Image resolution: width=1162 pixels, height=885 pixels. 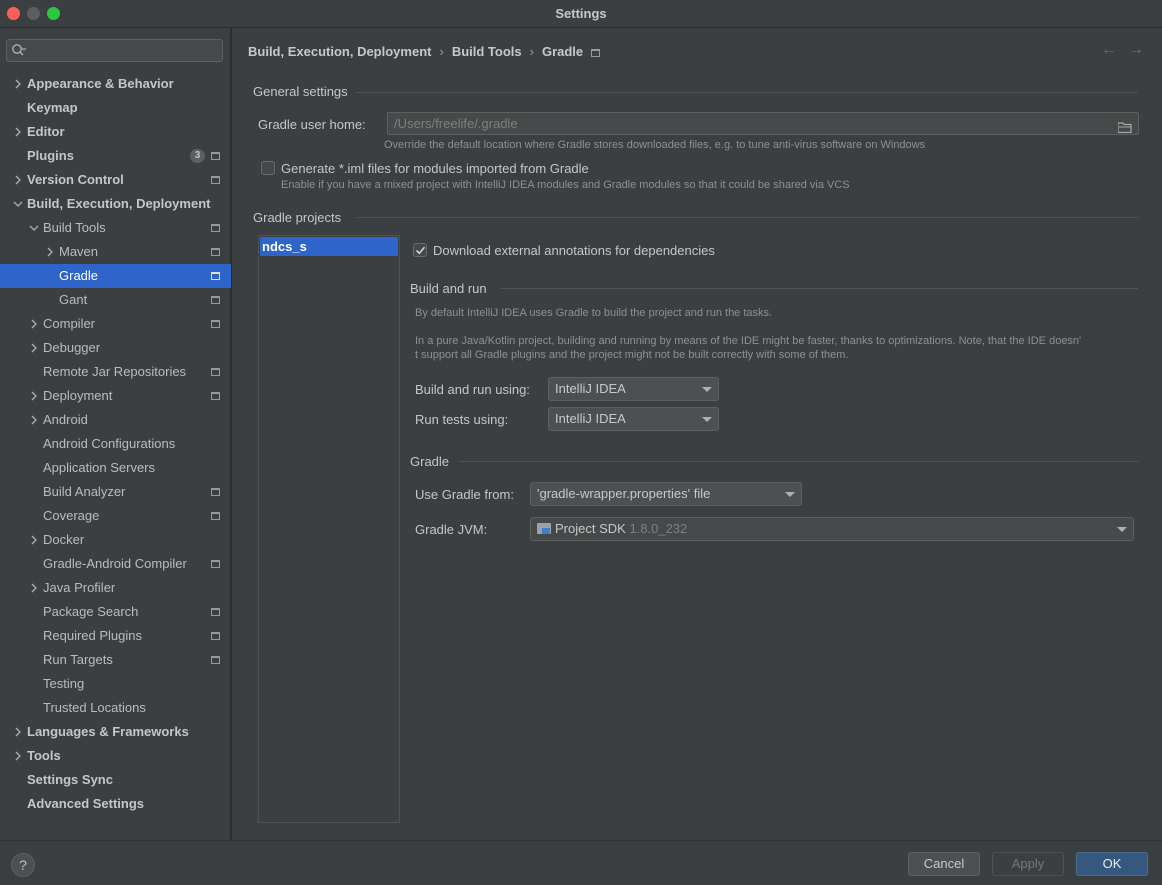 What do you see at coordinates (312, 124) in the screenshot?
I see `gradle-user-home-label: Gradle user home:` at bounding box center [312, 124].